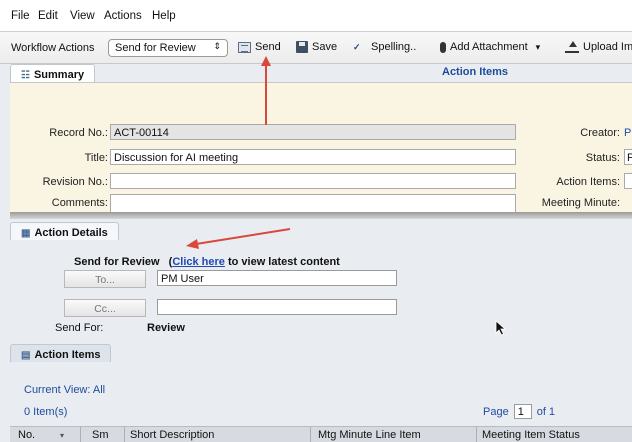 This screenshot has height=442, width=632. I want to click on summary-icon: ☷, so click(25, 75).